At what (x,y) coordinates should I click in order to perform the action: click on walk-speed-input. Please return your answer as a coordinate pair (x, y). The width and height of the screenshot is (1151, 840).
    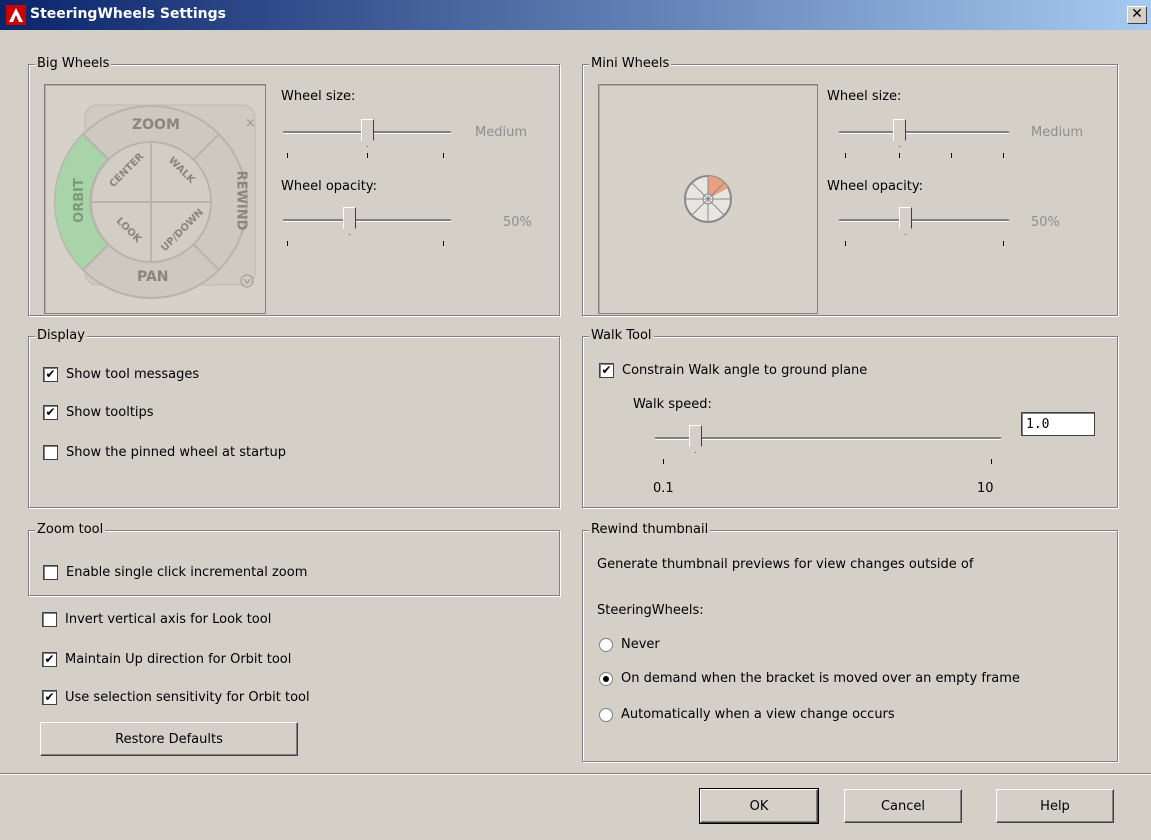
    Looking at the image, I should click on (1058, 424).